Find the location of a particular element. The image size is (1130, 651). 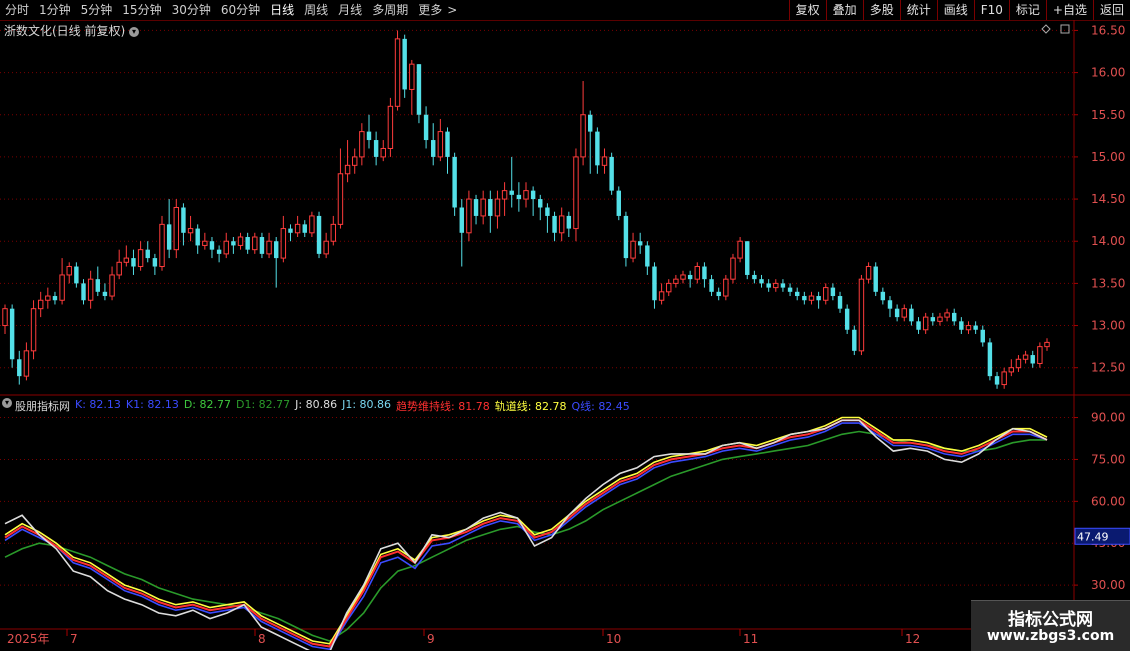

price-tick-label: 16.00 is located at coordinates (1108, 73).